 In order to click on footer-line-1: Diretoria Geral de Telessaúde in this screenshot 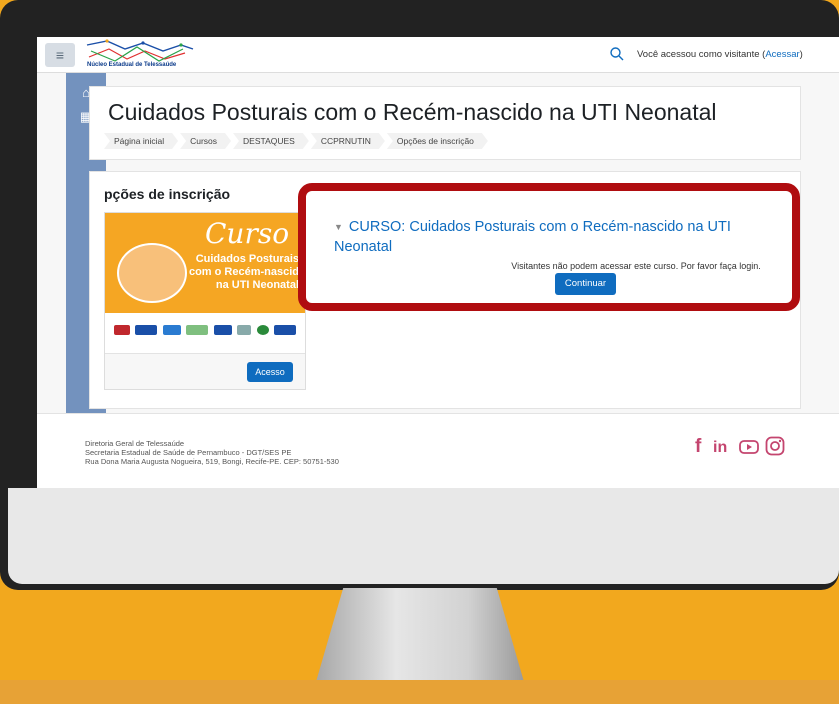, I will do `click(135, 443)`.